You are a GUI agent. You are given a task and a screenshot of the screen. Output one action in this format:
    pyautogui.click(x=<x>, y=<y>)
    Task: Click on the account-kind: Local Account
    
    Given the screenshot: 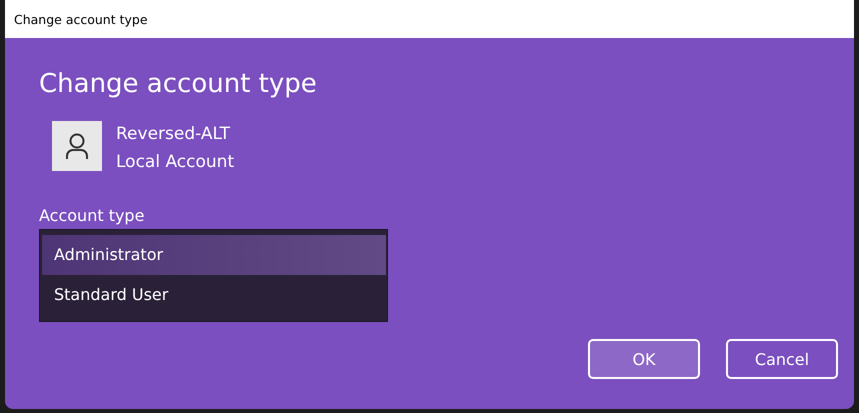 What is the action you would take?
    pyautogui.click(x=175, y=162)
    